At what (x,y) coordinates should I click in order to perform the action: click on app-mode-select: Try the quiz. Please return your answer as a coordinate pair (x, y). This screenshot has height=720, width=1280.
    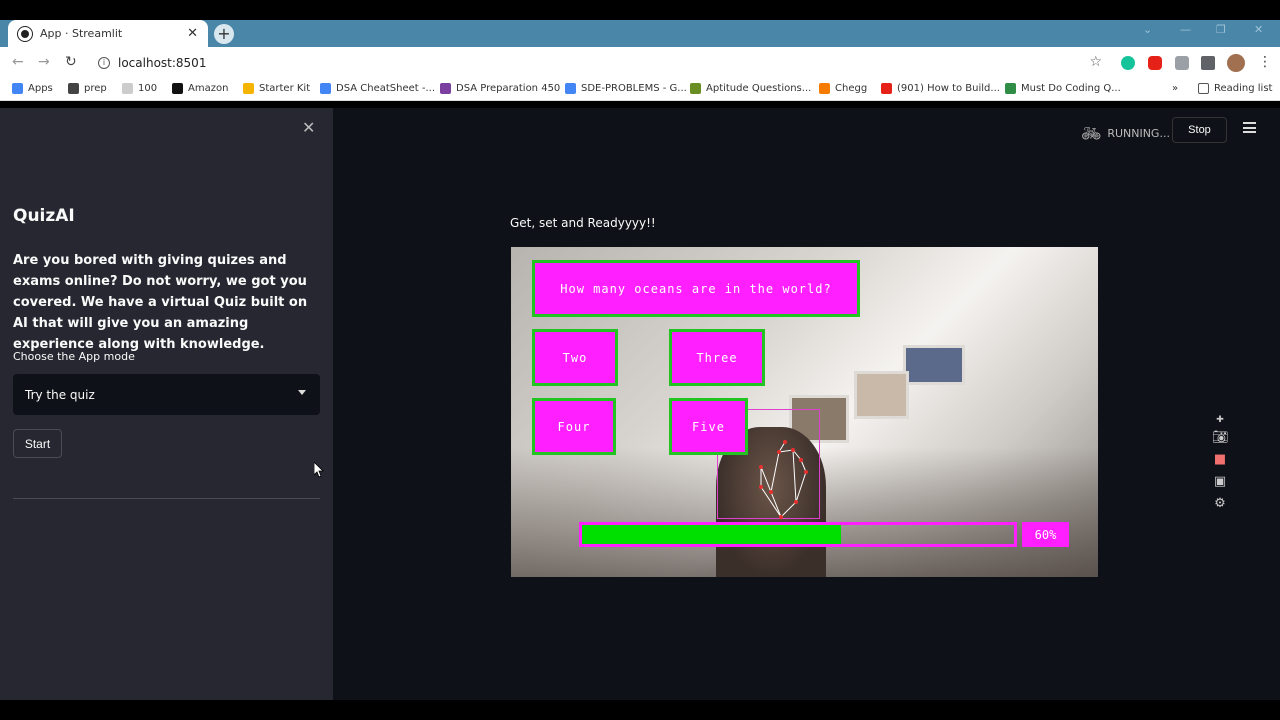
    Looking at the image, I should click on (166, 394).